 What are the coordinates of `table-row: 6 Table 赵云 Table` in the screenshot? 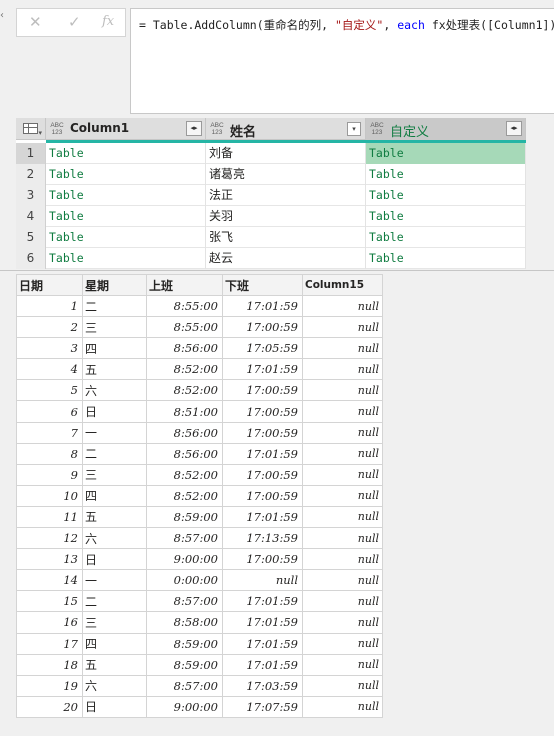 It's located at (271, 258).